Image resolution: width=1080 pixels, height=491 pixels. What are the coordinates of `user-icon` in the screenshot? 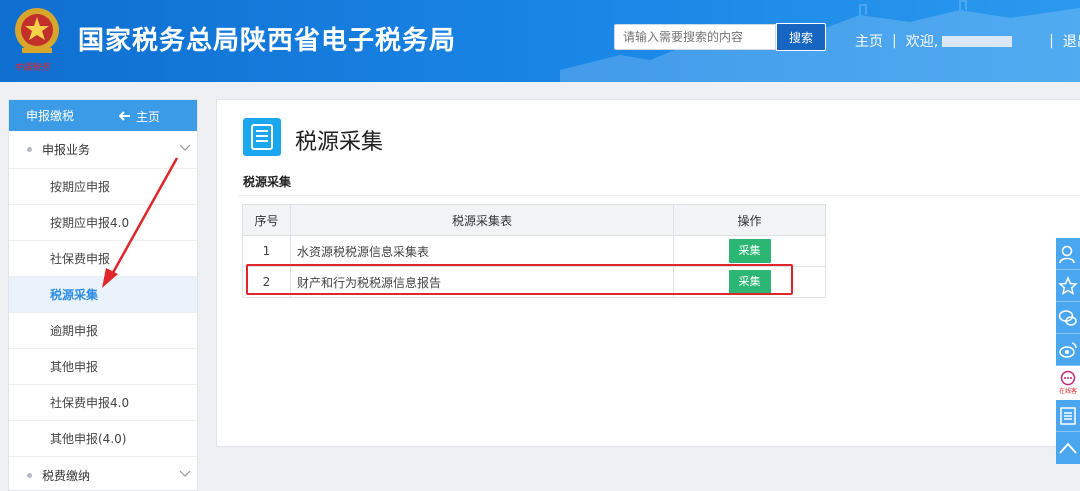 It's located at (1068, 254).